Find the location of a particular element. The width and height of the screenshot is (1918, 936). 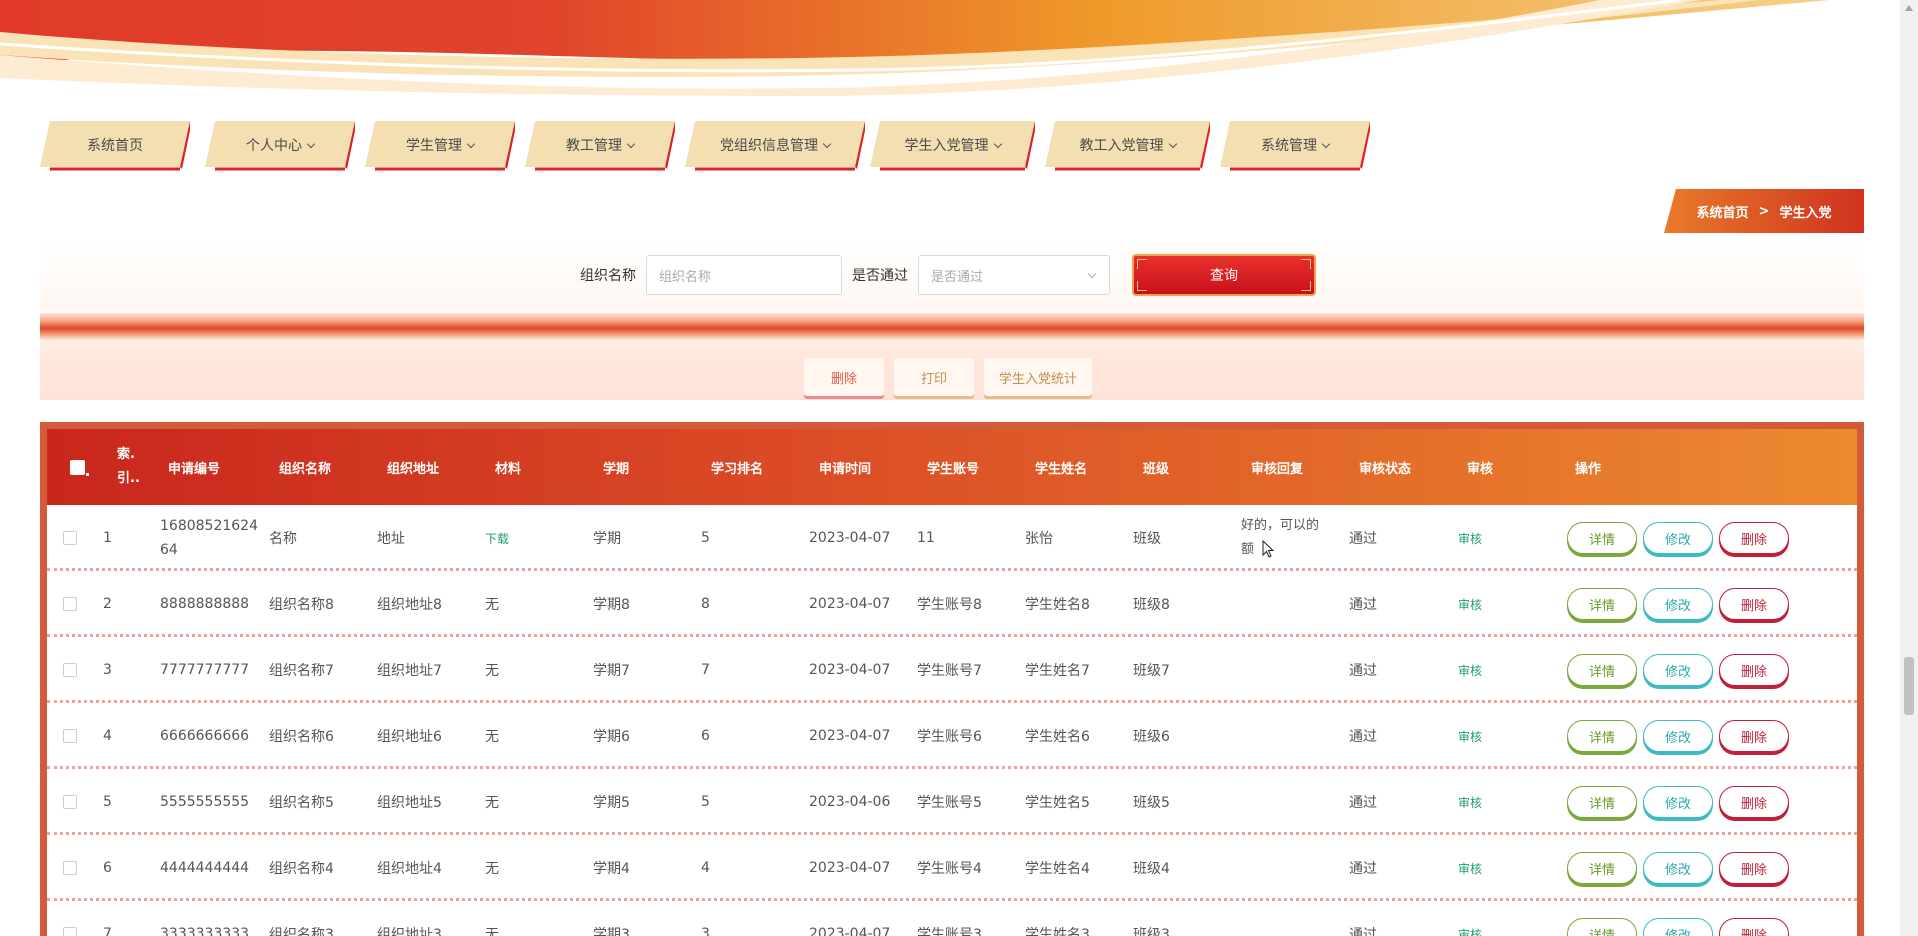

cell-app-no: 7777777777 is located at coordinates (205, 670).